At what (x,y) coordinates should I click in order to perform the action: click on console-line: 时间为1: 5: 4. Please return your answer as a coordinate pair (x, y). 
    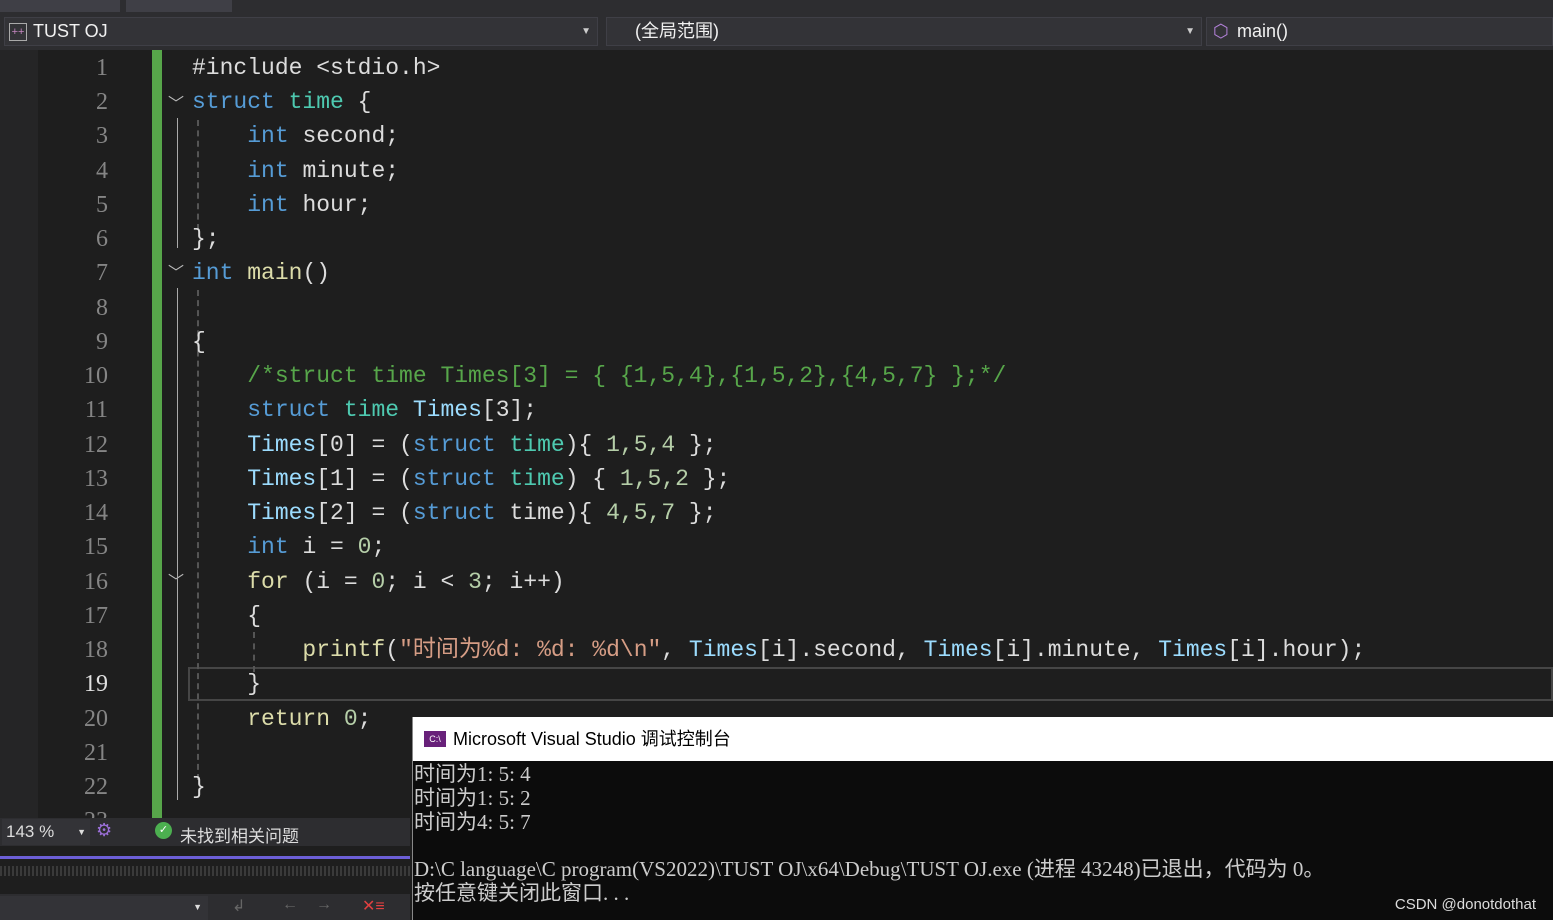
    Looking at the image, I should click on (472, 774).